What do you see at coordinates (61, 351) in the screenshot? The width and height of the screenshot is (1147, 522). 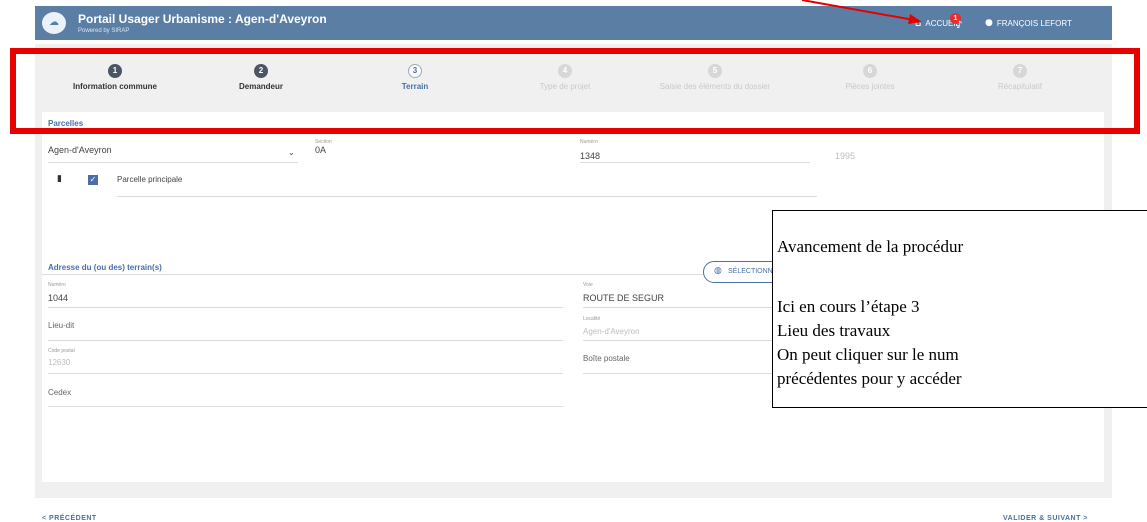 I see `cp-label: Code postal` at bounding box center [61, 351].